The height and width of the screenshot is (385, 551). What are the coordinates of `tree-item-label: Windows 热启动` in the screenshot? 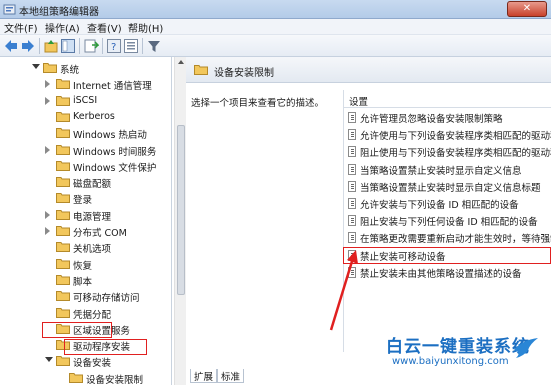 It's located at (110, 136).